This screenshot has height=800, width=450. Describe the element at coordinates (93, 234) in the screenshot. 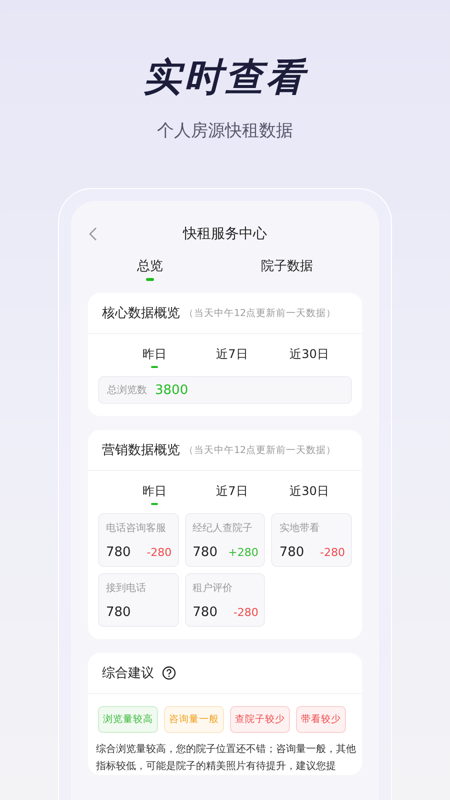

I see `back-icon` at that location.